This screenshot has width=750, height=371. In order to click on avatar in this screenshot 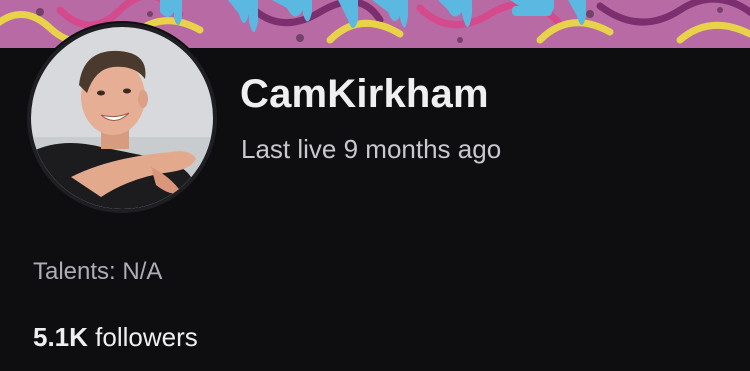, I will do `click(122, 118)`.